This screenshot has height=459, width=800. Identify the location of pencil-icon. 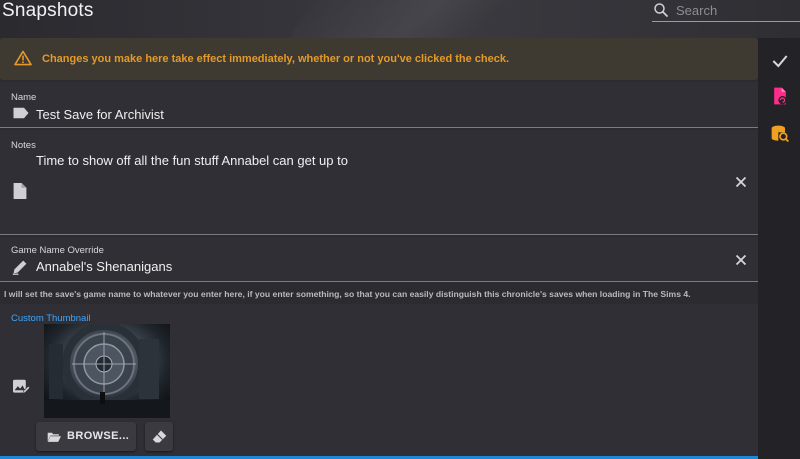
(19, 267).